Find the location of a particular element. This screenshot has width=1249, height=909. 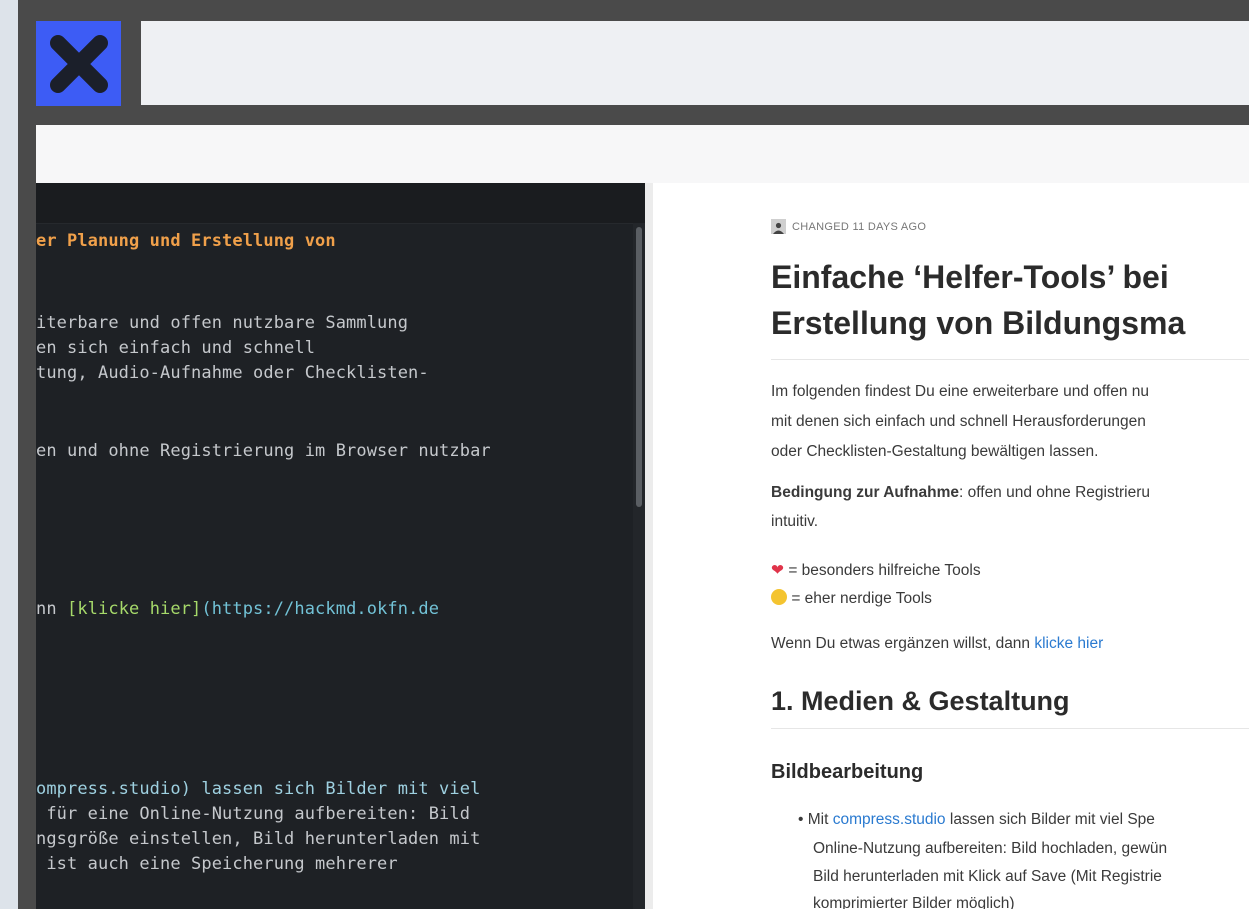

x-icon is located at coordinates (78, 63).